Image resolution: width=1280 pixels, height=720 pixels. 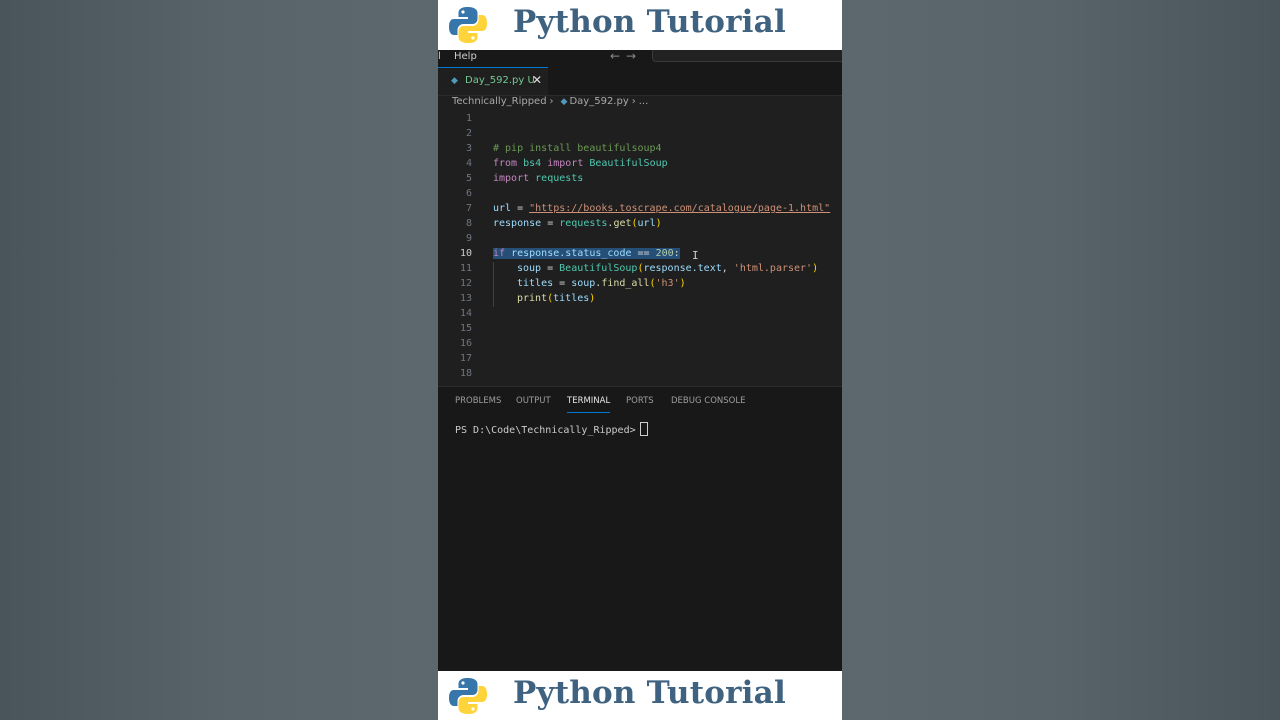 I want to click on code-line: 12 titles = soup.find_all('h3'), so click(x=640, y=284).